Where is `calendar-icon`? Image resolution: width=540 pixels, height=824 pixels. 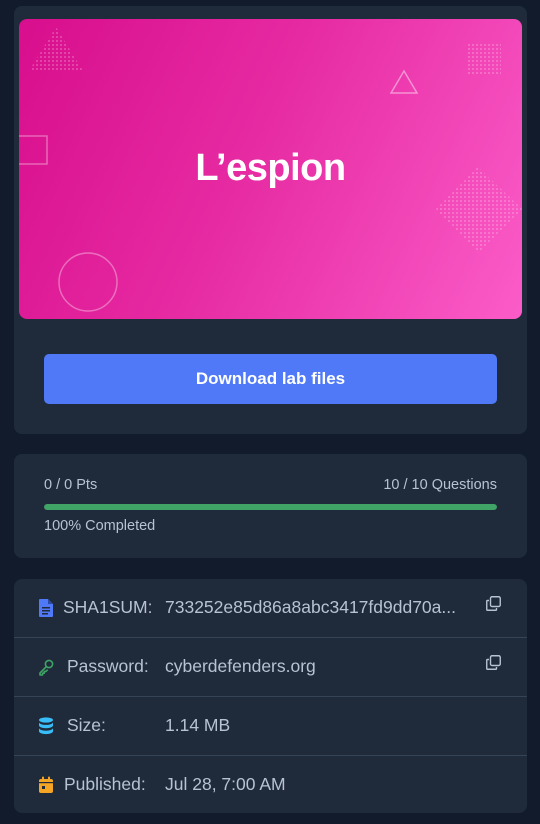 calendar-icon is located at coordinates (46, 784).